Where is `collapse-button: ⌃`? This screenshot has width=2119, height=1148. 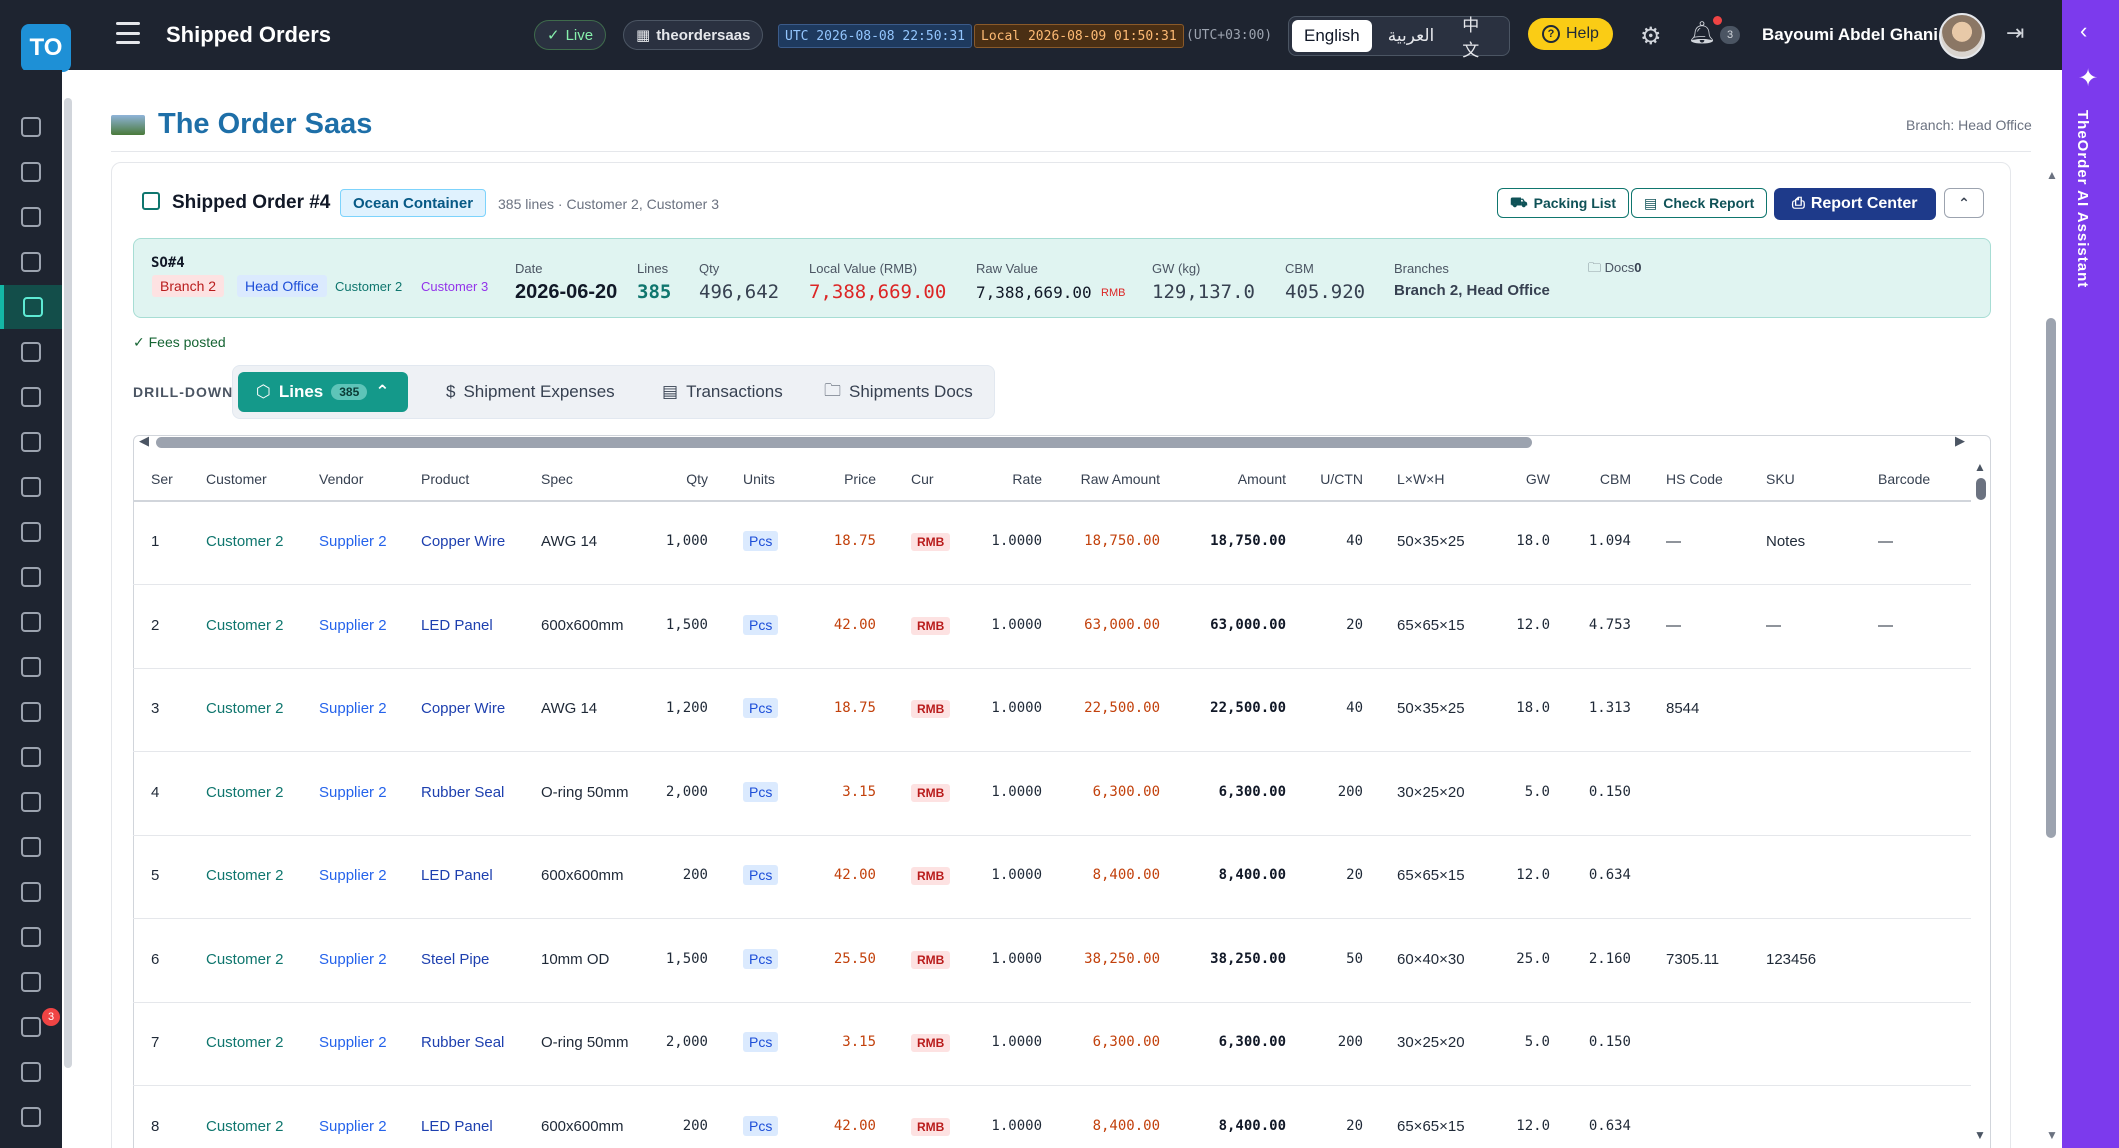
collapse-button: ⌃ is located at coordinates (1964, 203).